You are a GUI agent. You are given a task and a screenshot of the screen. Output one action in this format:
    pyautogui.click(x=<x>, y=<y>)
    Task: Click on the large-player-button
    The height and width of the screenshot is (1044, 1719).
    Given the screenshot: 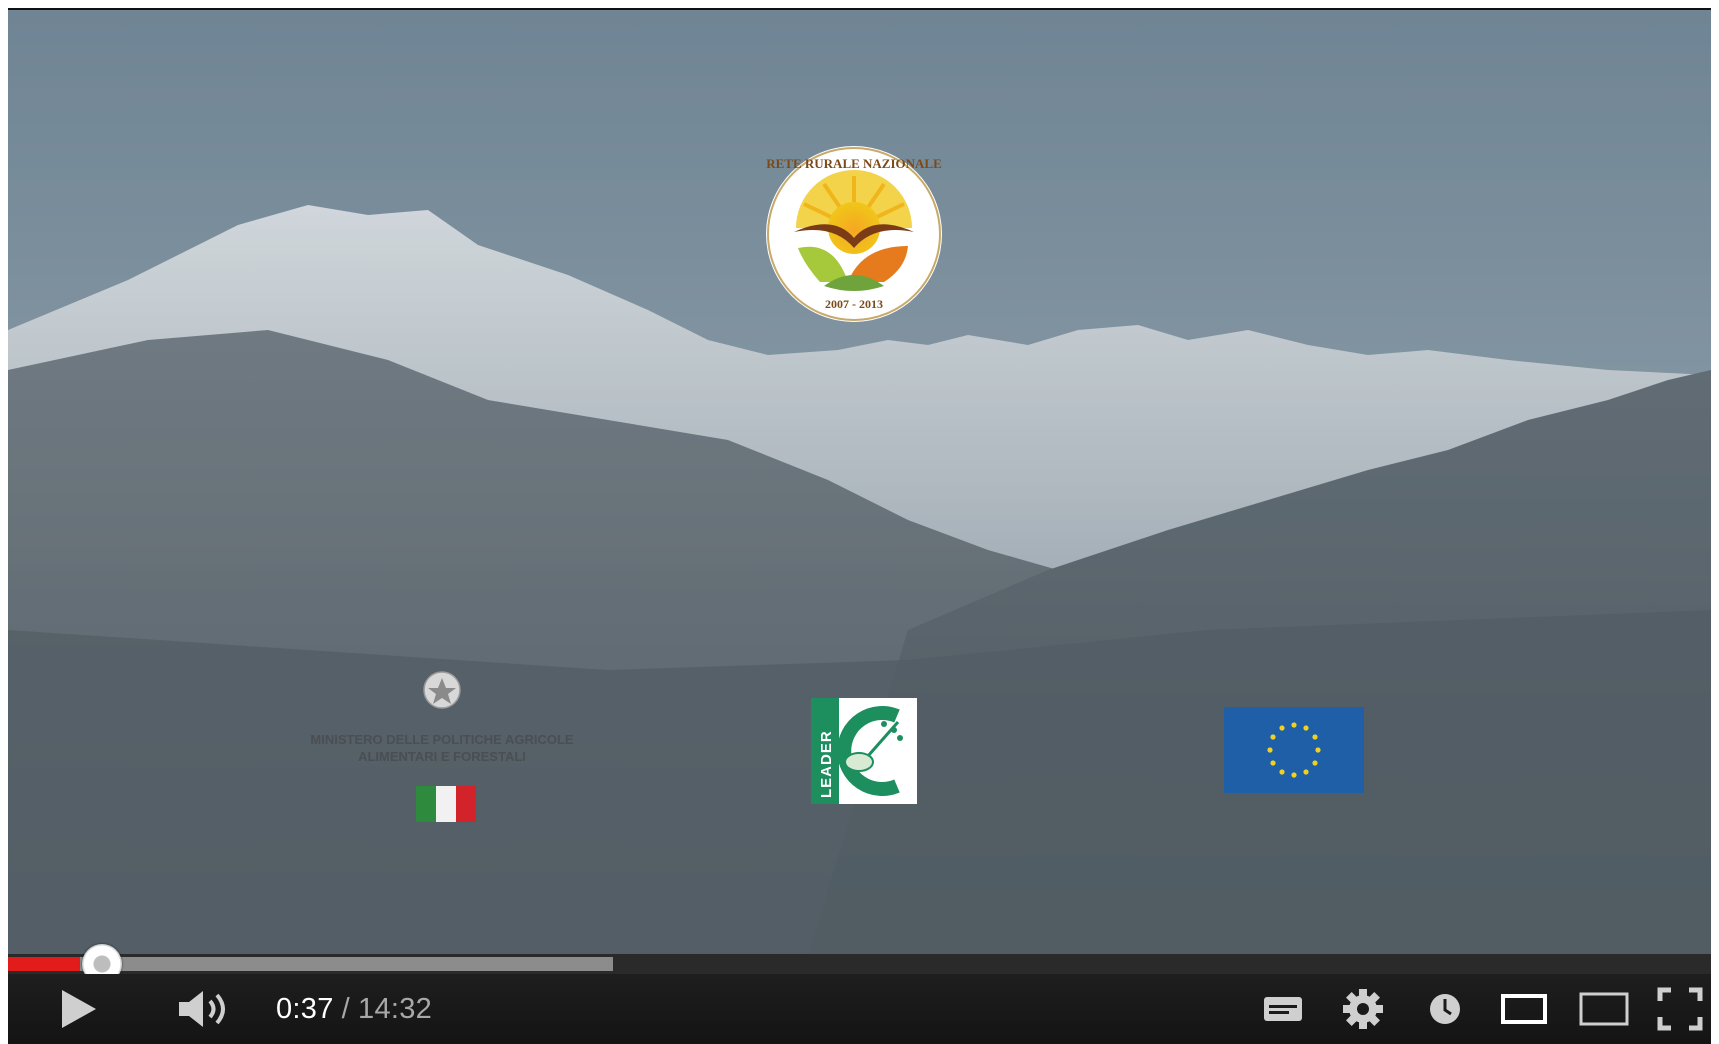 What is the action you would take?
    pyautogui.click(x=1604, y=1009)
    